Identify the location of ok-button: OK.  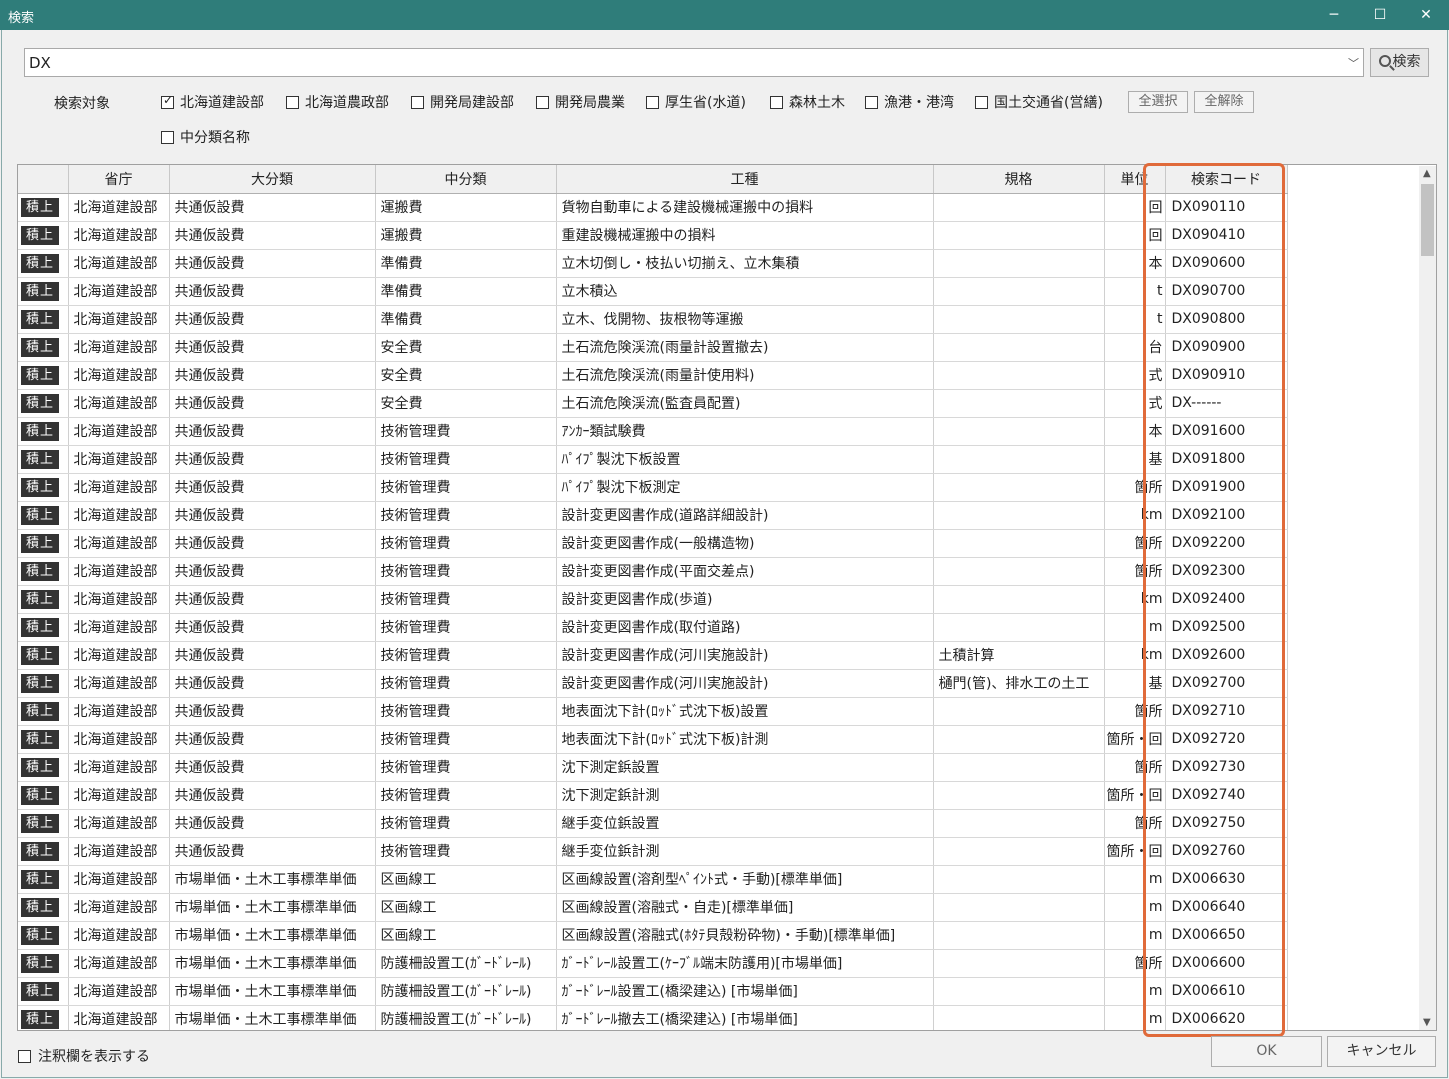
(1266, 1051).